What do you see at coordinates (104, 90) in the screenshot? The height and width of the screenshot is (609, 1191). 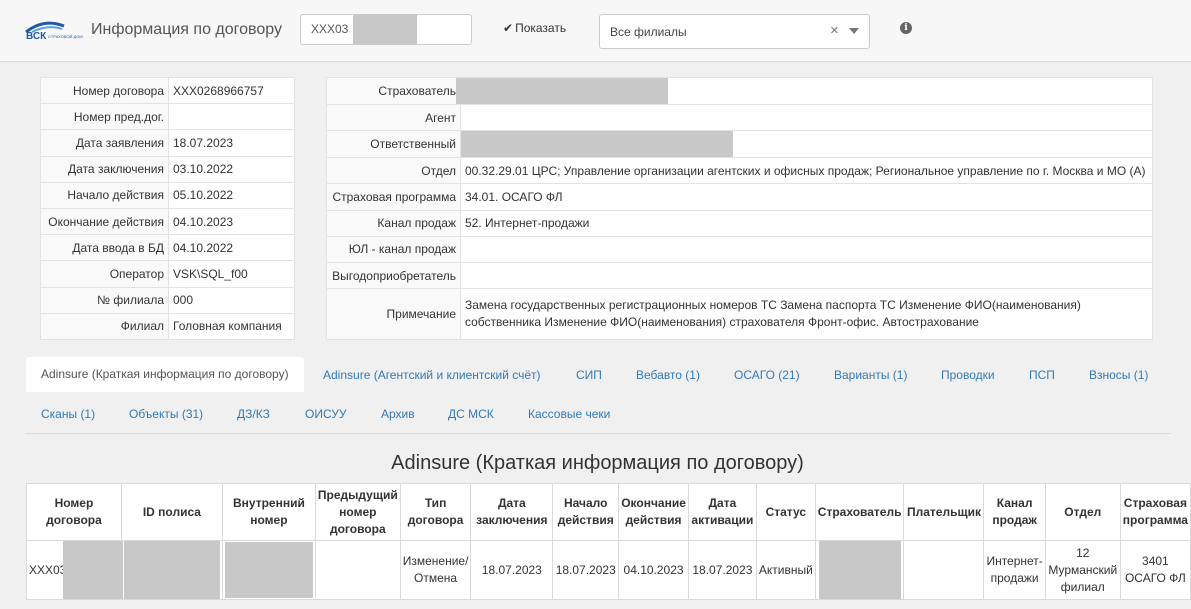 I see `info-label: Номер договора` at bounding box center [104, 90].